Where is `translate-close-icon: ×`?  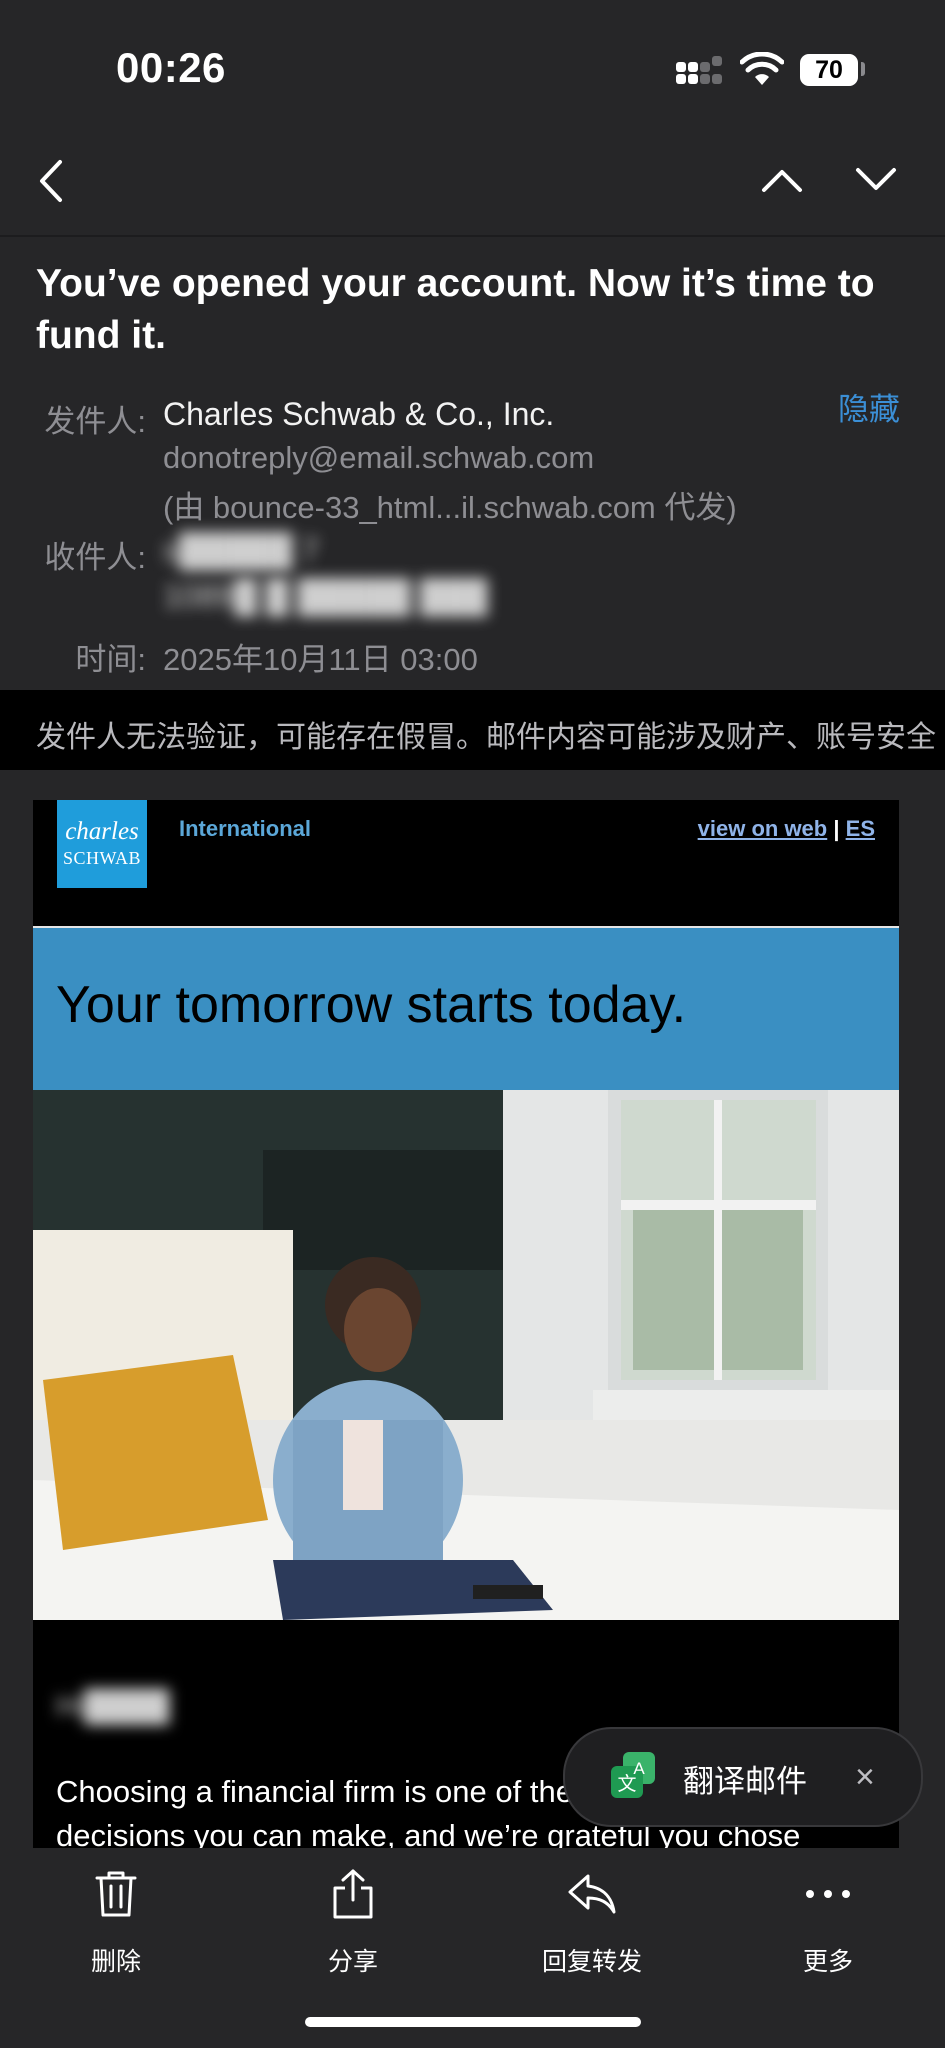 translate-close-icon: × is located at coordinates (865, 1777).